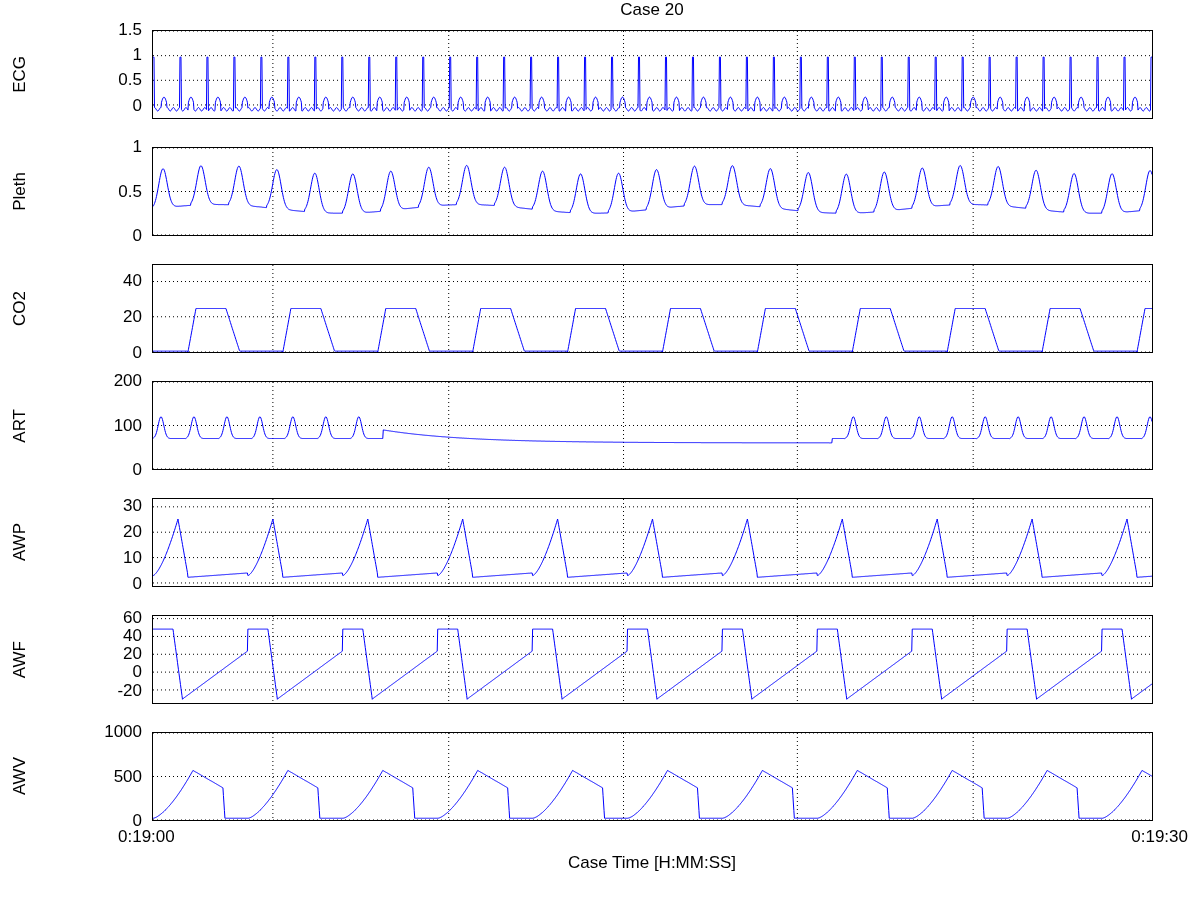  Describe the element at coordinates (146, 837) in the screenshot. I see `tick-label: 0:19:00` at that location.